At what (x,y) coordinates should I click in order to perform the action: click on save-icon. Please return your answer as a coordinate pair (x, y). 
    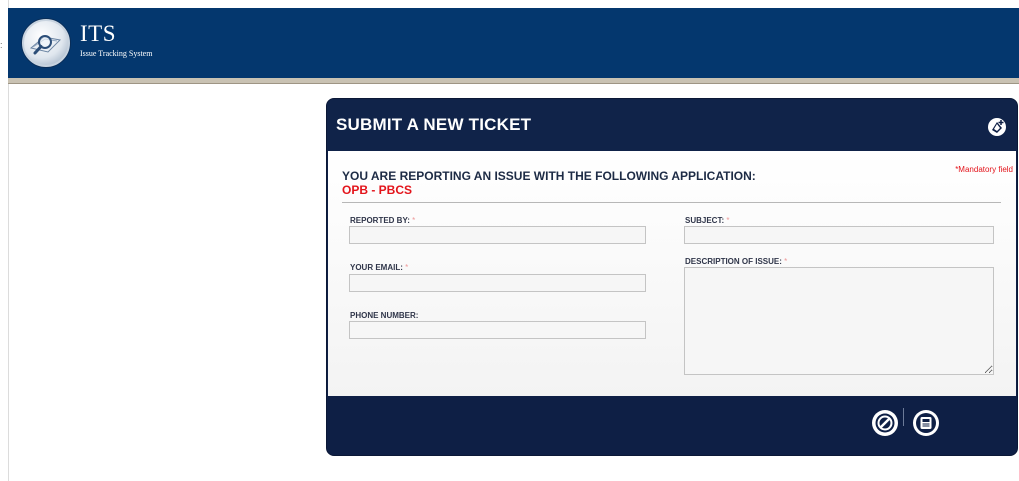
    Looking at the image, I should click on (926, 423).